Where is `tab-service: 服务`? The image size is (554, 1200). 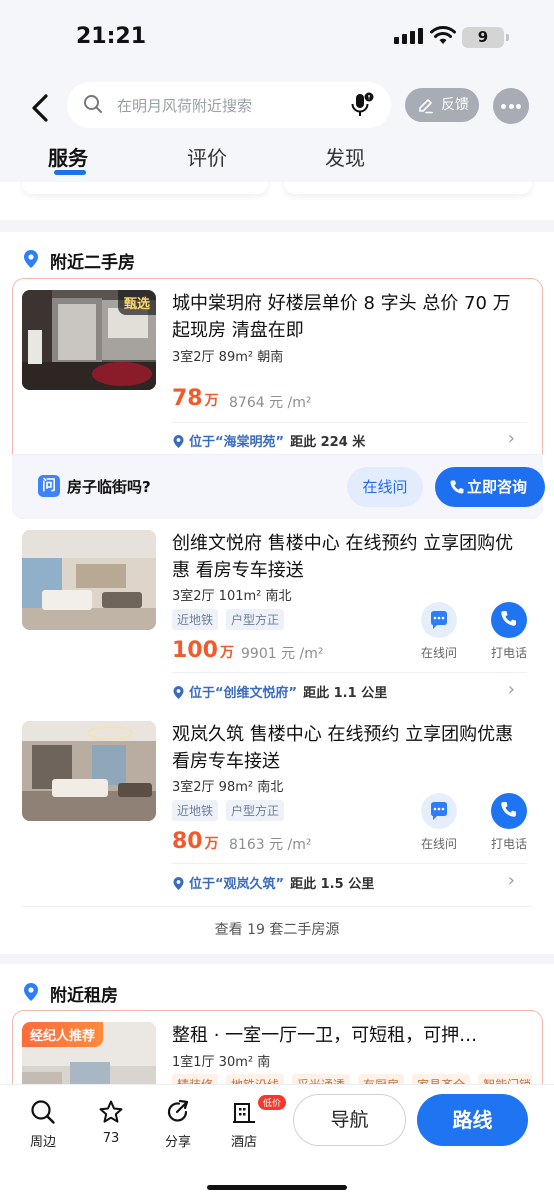 tab-service: 服务 is located at coordinates (68, 156).